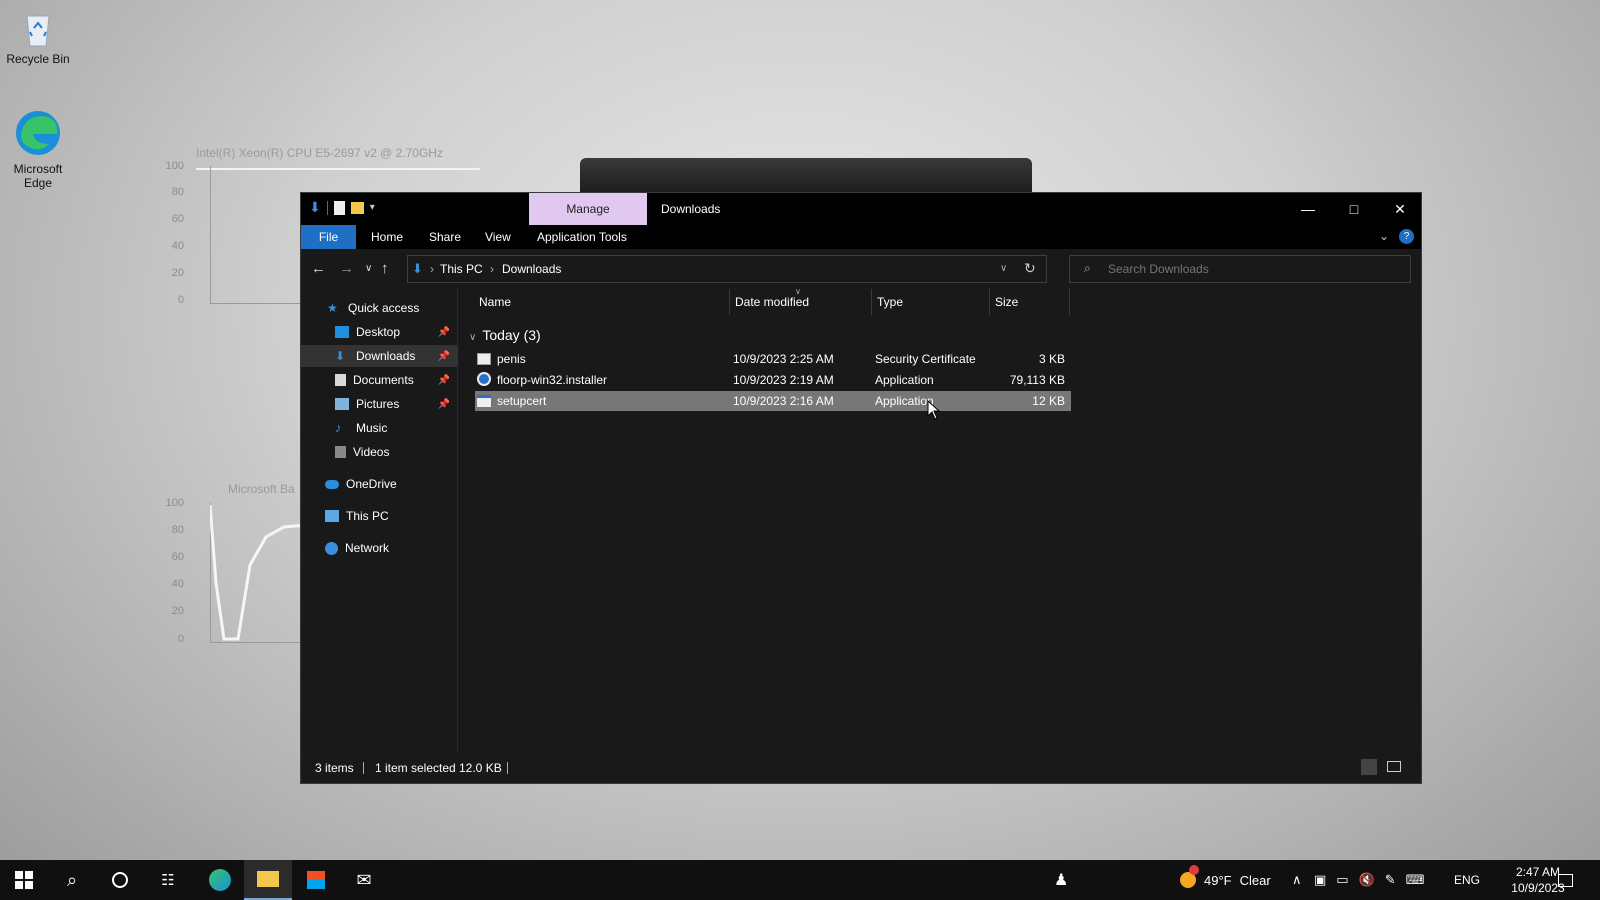 The image size is (1600, 900). I want to click on column-header-date-modified: Date modified, so click(772, 302).